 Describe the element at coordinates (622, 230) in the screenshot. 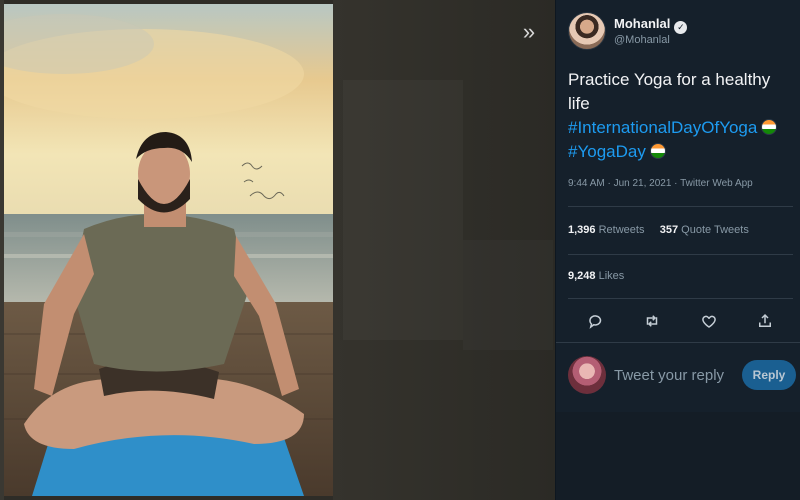

I see `retweets-label: Retweets` at that location.